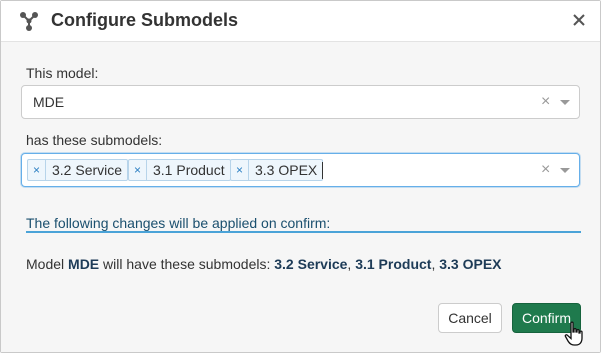  Describe the element at coordinates (49, 102) in the screenshot. I see `model-value: MDE` at that location.